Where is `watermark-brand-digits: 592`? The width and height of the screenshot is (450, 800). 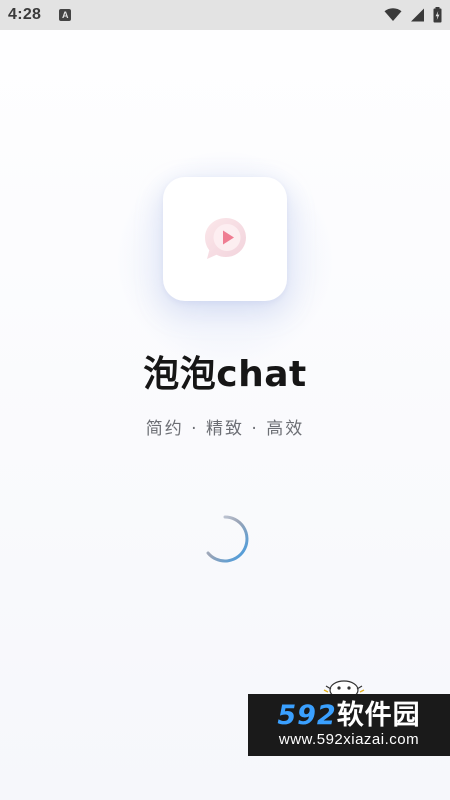
watermark-brand-digits: 592 is located at coordinates (307, 715).